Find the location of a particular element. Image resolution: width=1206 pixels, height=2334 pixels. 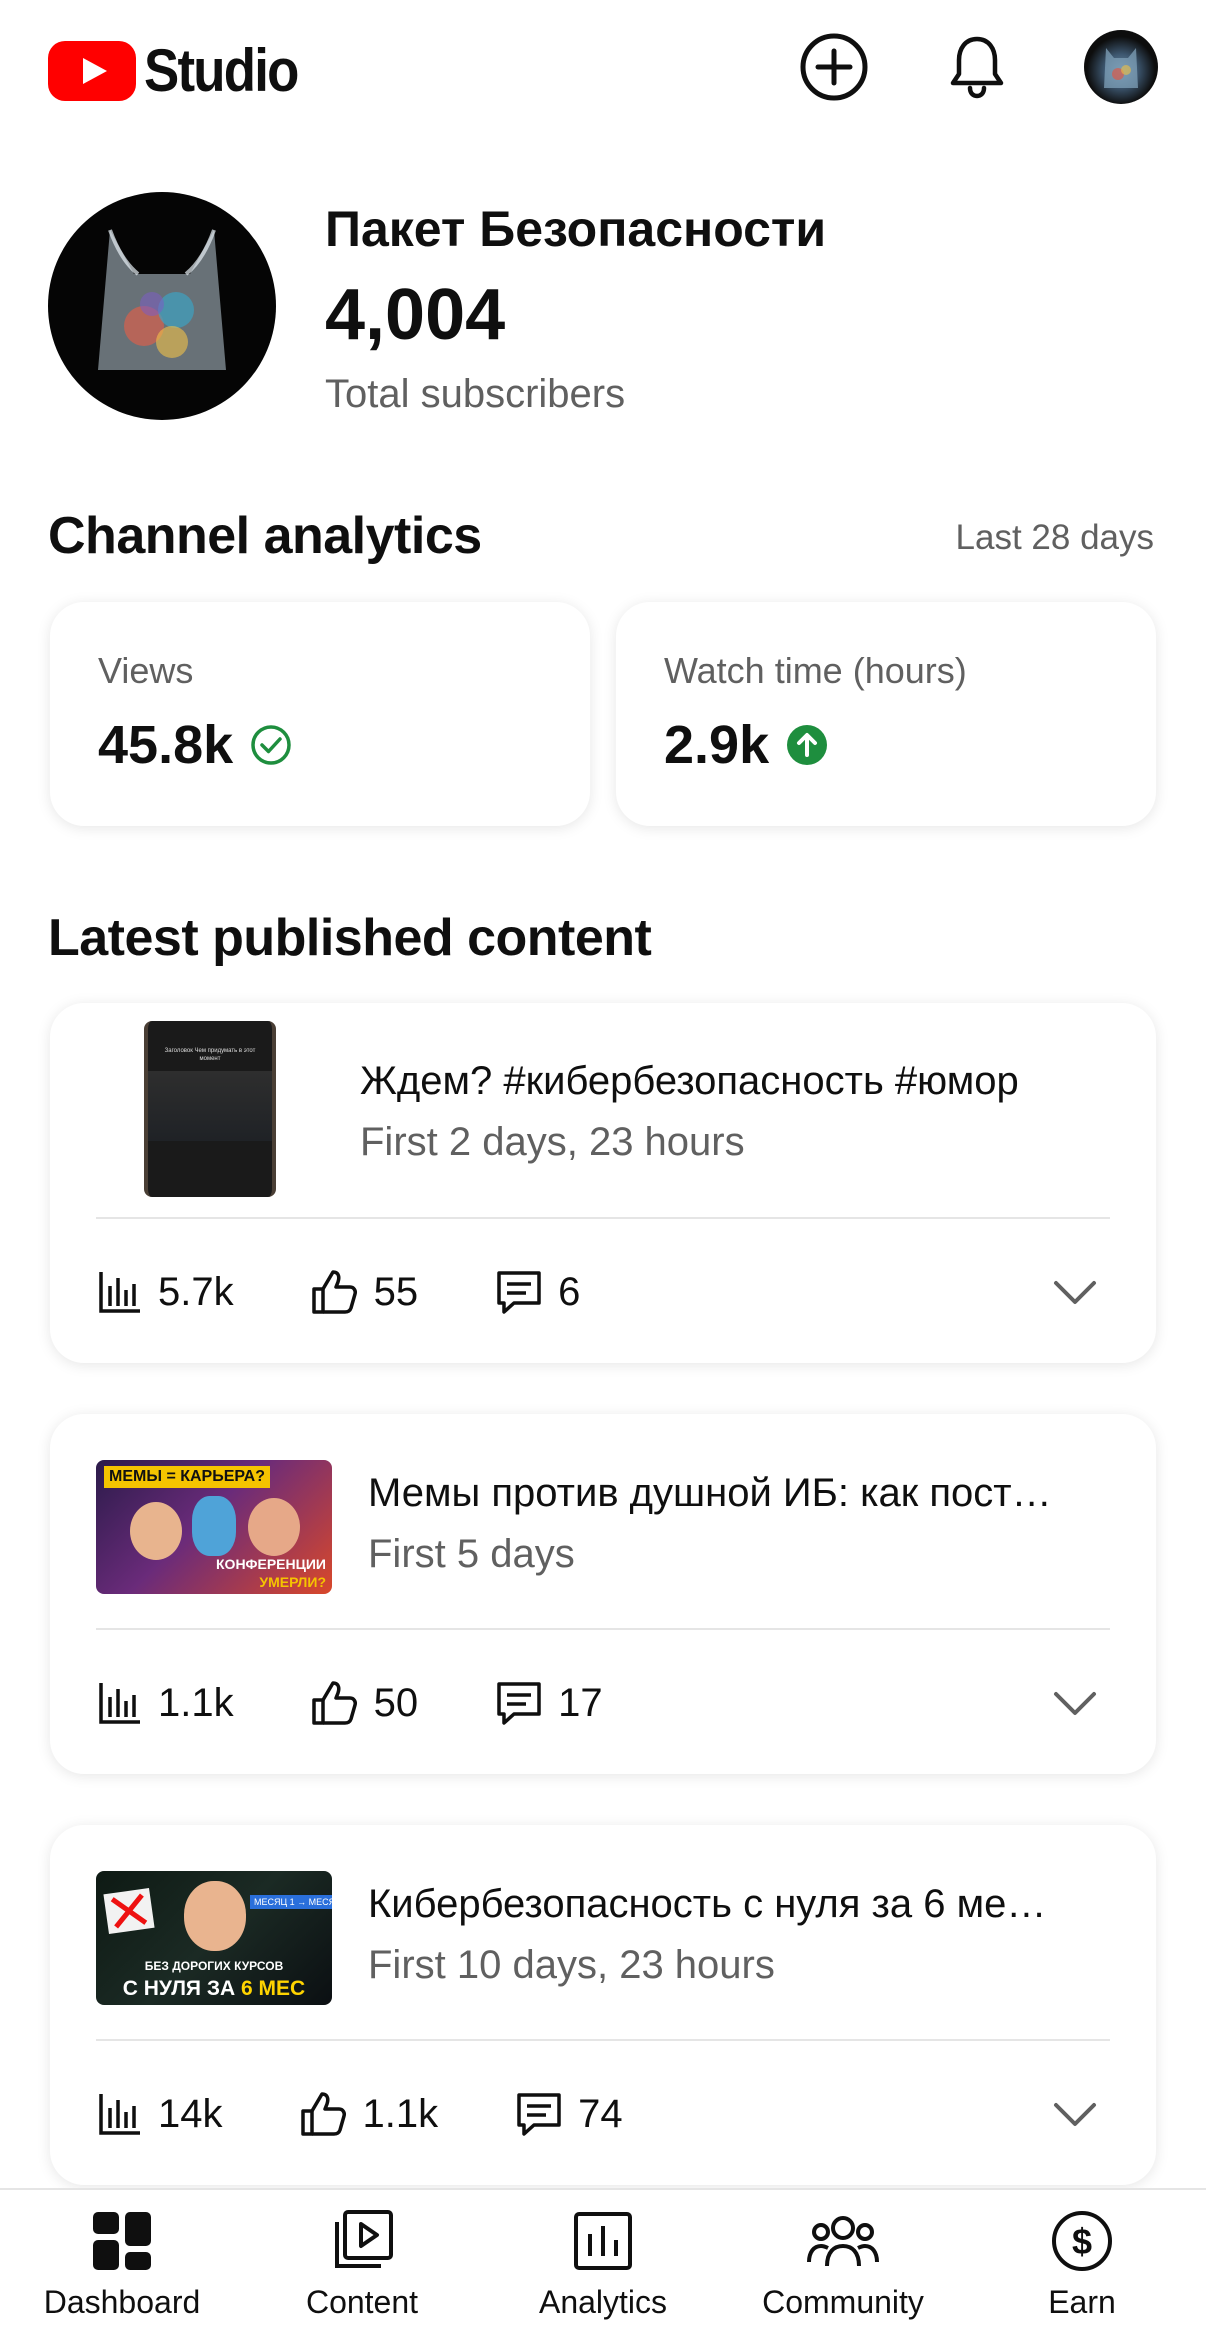

nav-content: Content is located at coordinates (362, 2264).